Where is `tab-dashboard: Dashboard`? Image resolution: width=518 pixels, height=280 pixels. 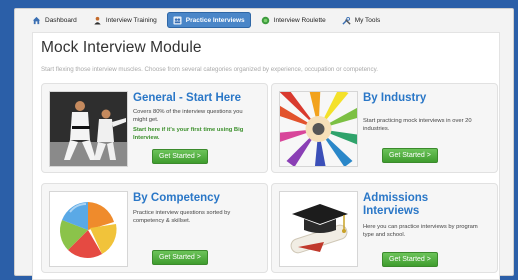
tab-dashboard: Dashboard is located at coordinates (54, 20).